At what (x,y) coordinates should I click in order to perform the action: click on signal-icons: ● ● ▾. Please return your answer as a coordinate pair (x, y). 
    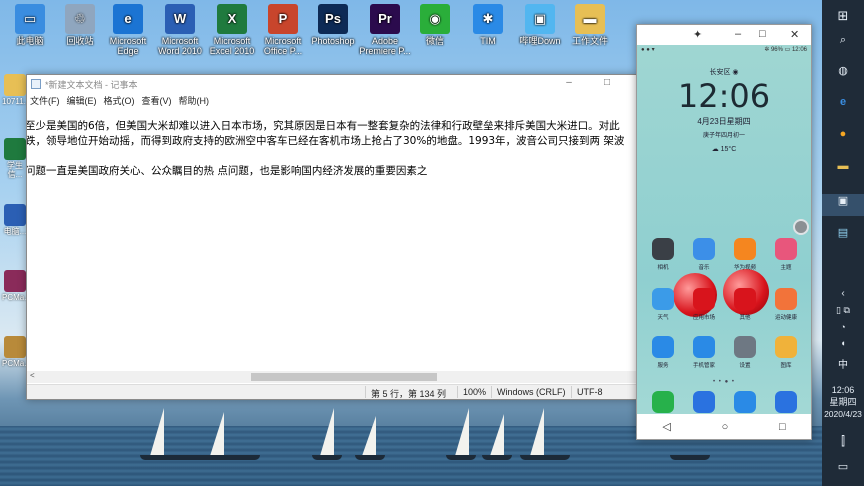
    Looking at the image, I should click on (648, 50).